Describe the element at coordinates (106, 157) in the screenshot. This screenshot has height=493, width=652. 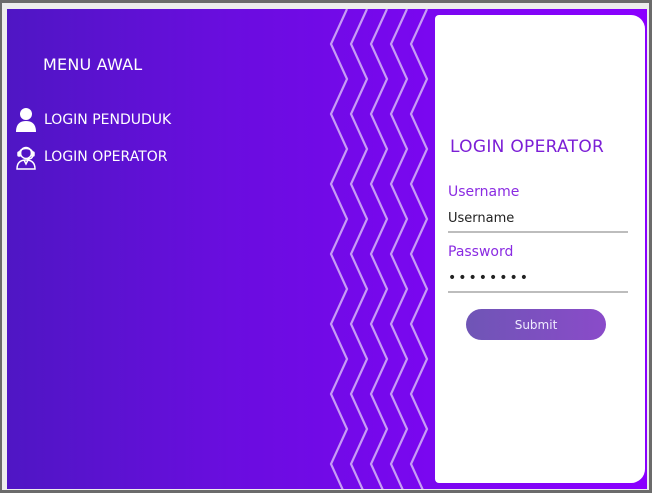
I see `nav-login-operator-label: LOGIN OPERATOR` at that location.